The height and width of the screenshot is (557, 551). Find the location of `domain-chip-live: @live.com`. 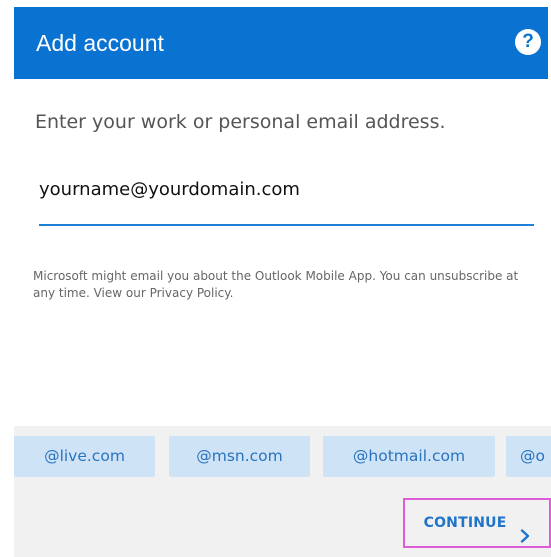

domain-chip-live: @live.com is located at coordinates (84, 456).